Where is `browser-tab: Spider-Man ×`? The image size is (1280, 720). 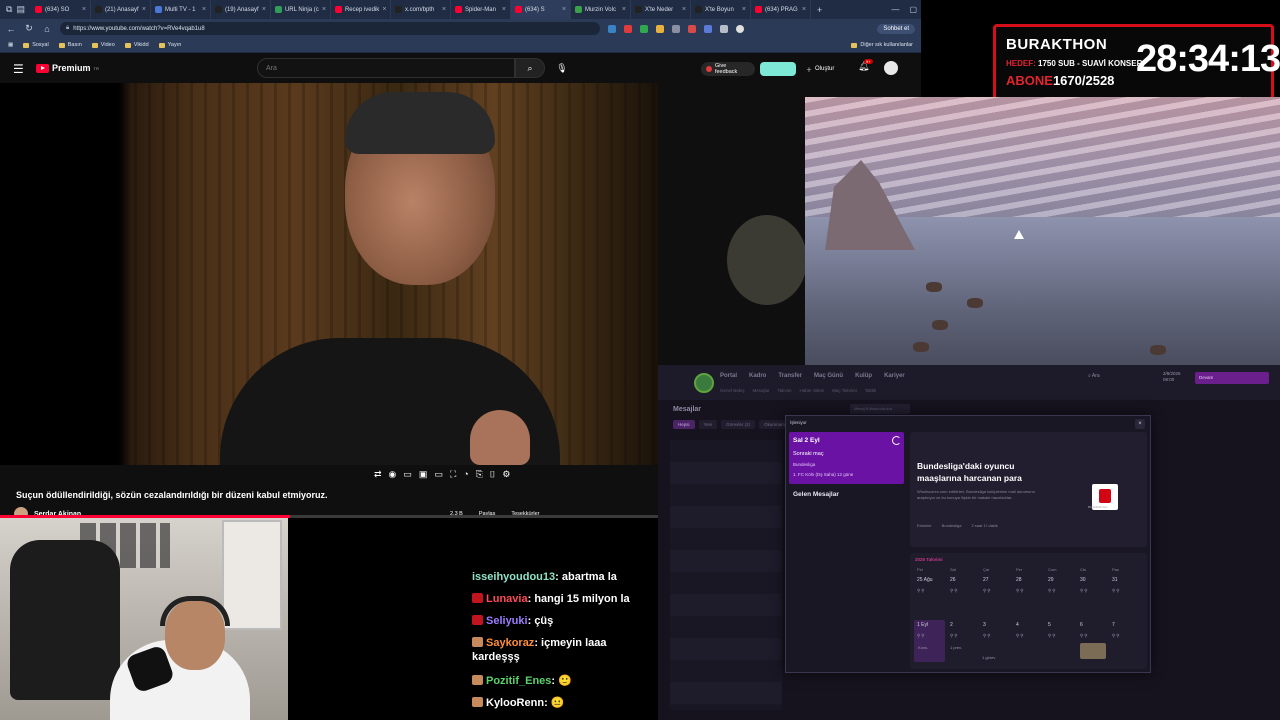 browser-tab: Spider-Man × is located at coordinates (481, 9).